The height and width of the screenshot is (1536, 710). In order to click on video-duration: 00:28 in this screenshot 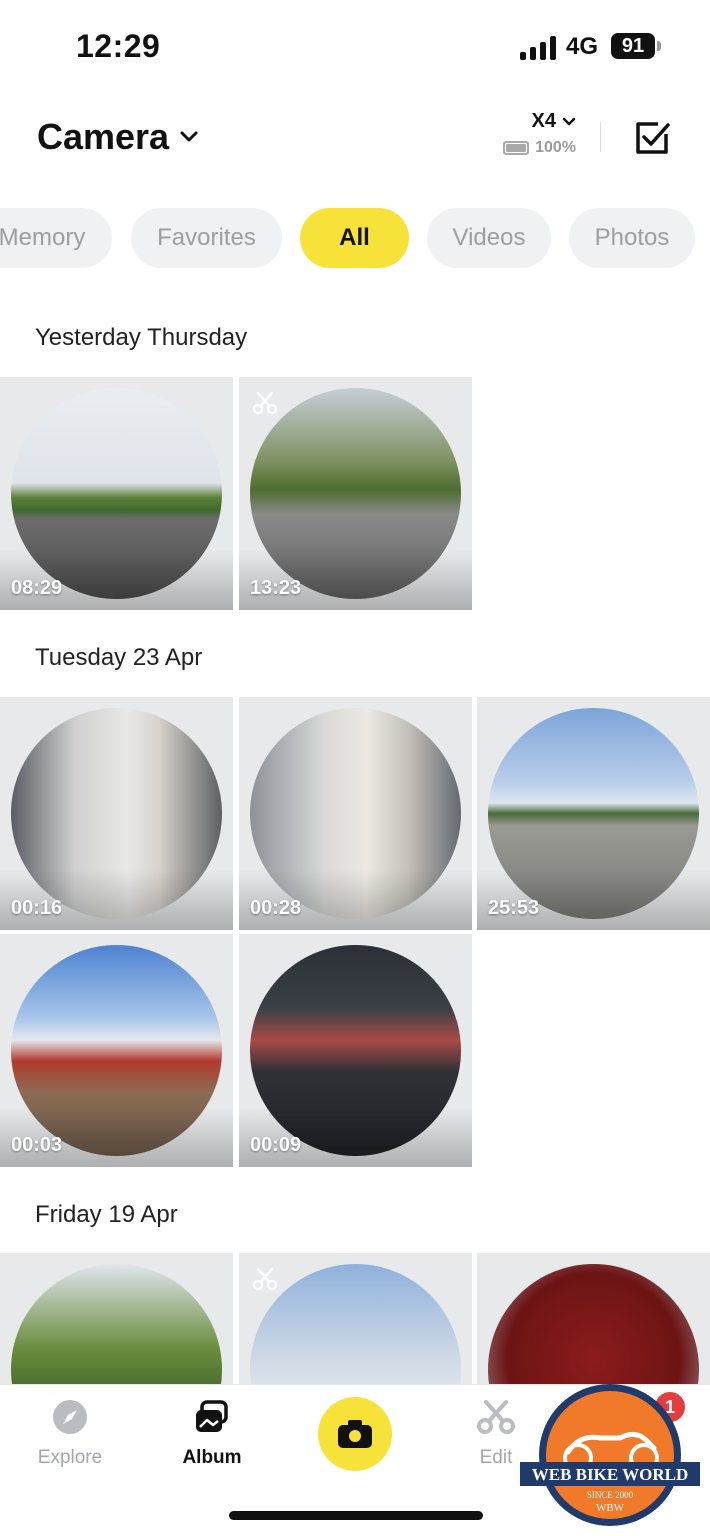, I will do `click(276, 908)`.